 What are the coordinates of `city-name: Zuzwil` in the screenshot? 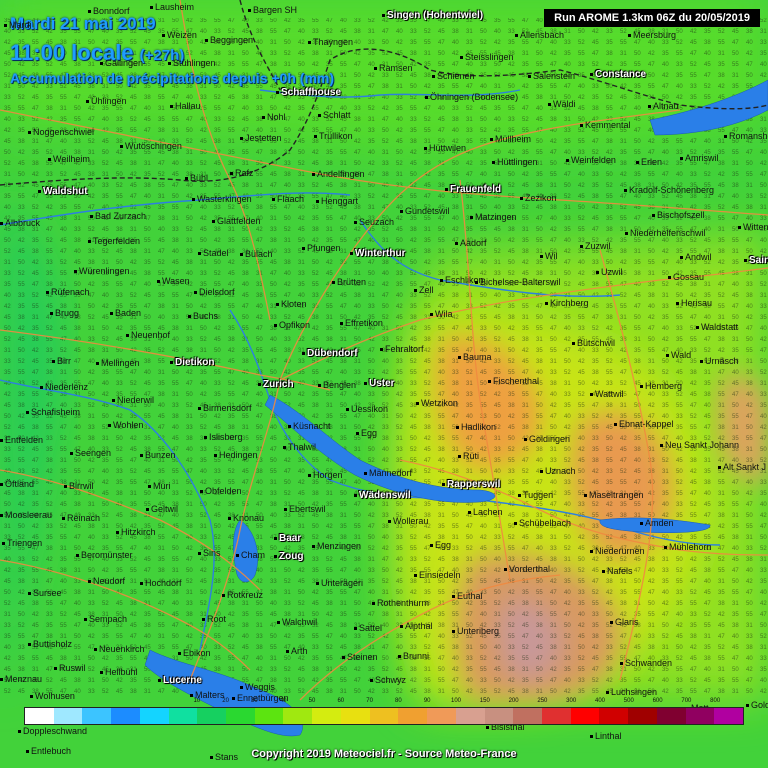 It's located at (598, 246).